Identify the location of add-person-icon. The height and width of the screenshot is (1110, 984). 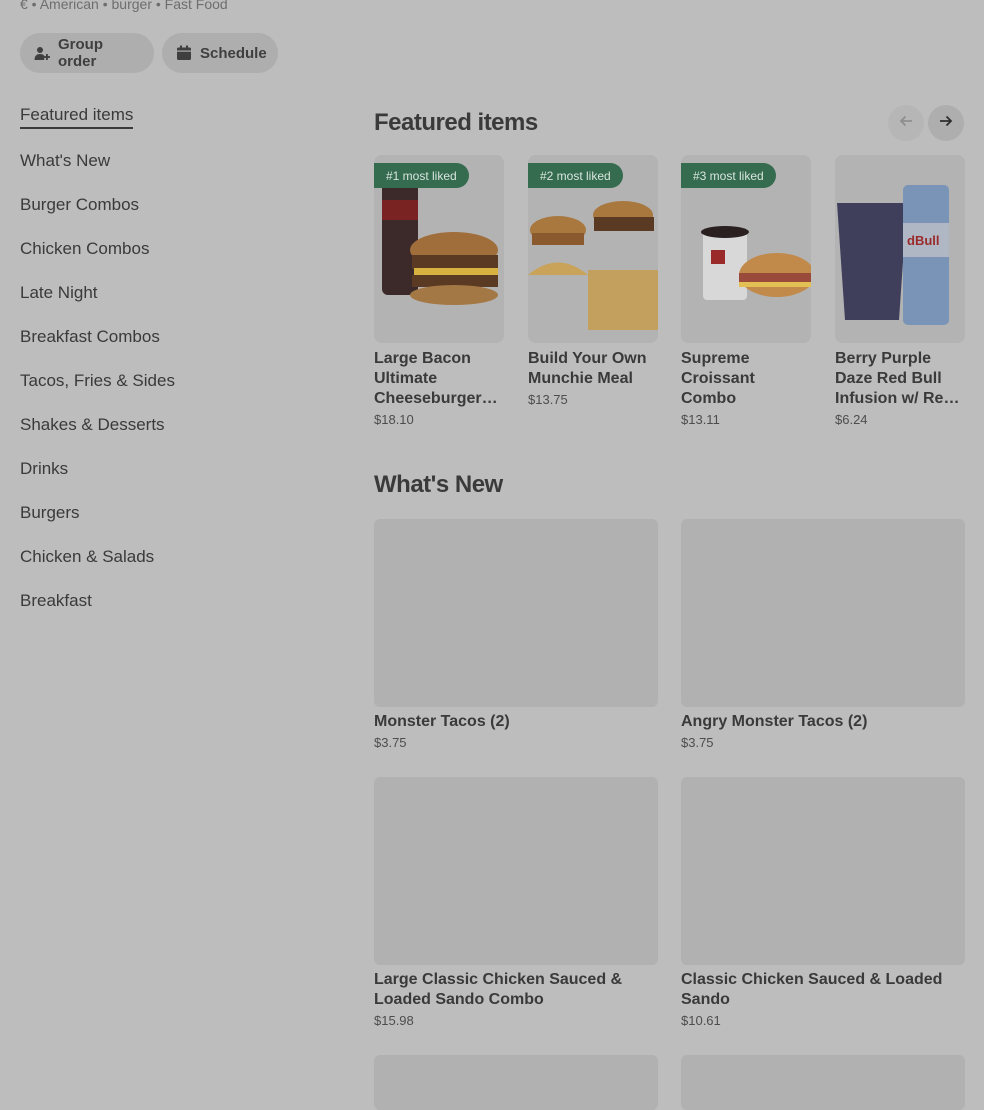
(42, 53).